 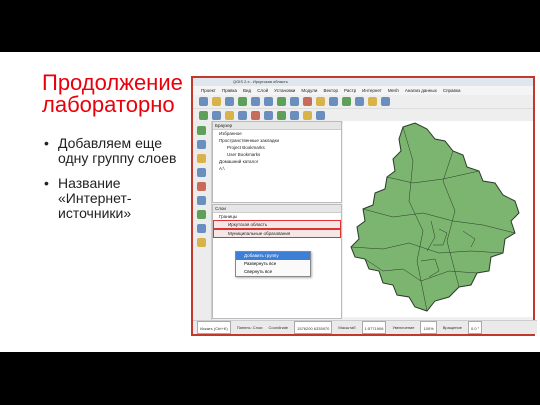 What do you see at coordinates (284, 90) in the screenshot?
I see `menu-item: Установки` at bounding box center [284, 90].